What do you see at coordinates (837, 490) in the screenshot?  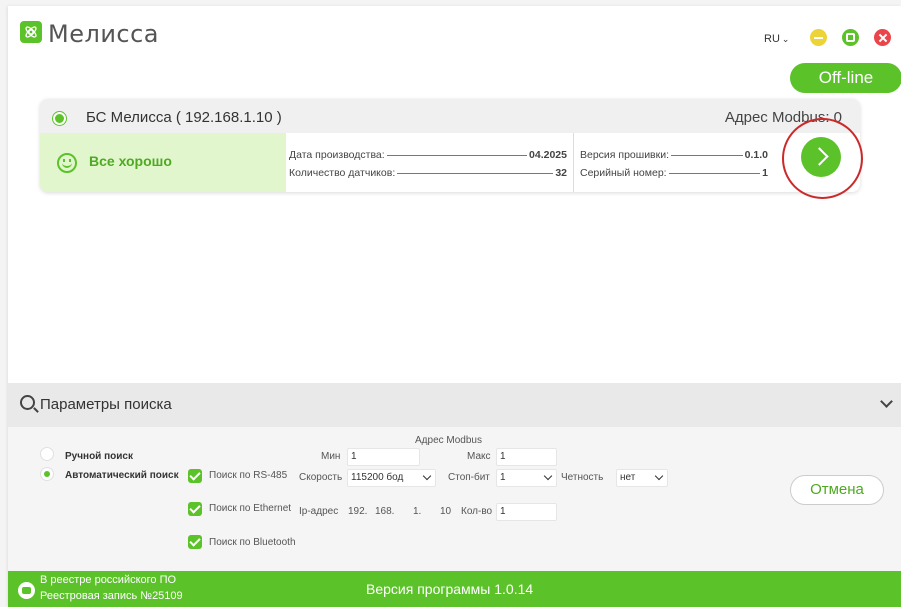 I see `cancel-button: Отмена` at bounding box center [837, 490].